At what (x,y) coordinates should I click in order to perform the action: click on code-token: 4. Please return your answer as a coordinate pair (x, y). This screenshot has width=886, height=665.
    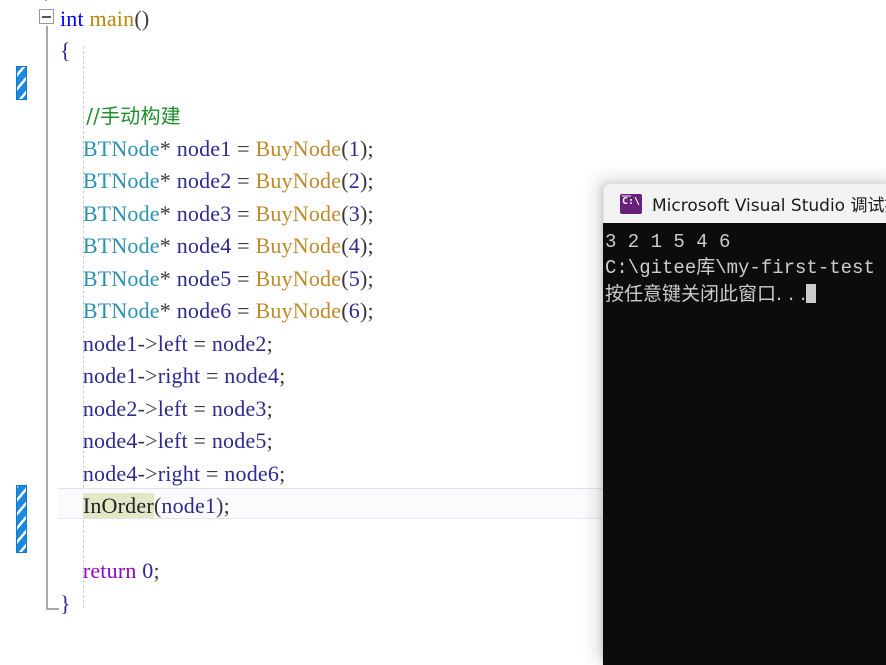
    Looking at the image, I should click on (354, 245).